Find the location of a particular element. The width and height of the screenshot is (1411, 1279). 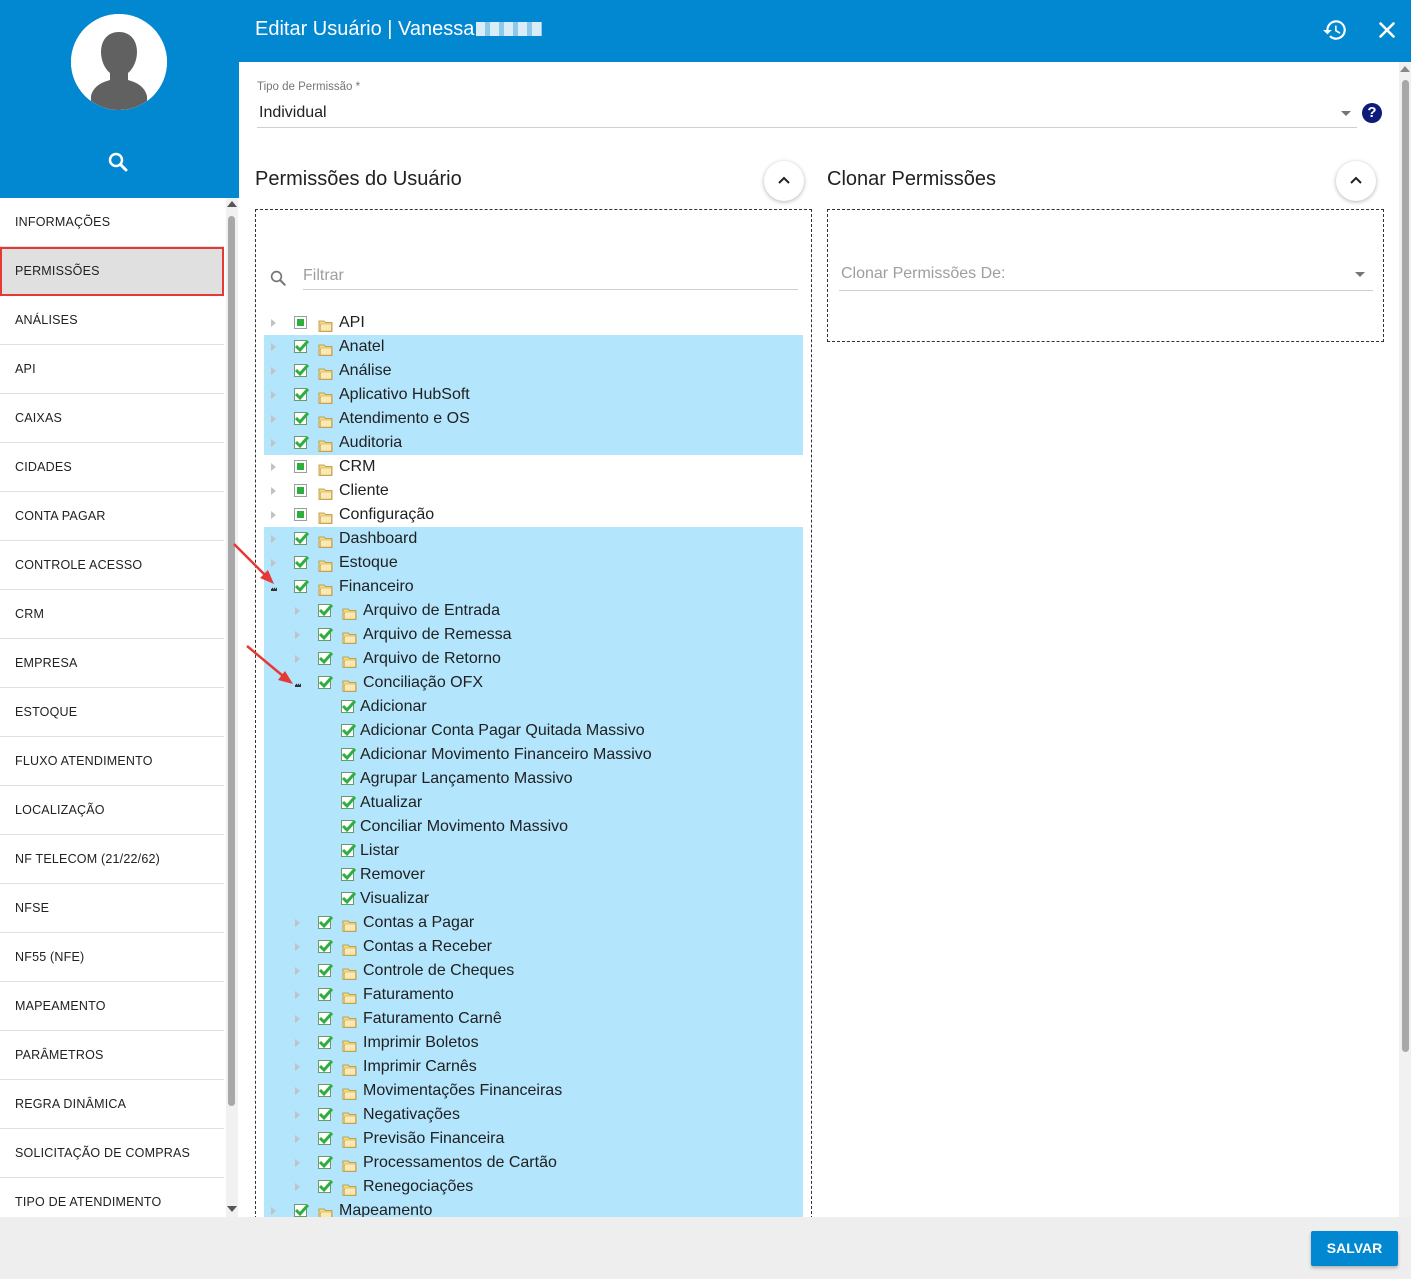

tree-node-label: Auditoria is located at coordinates (370, 443).